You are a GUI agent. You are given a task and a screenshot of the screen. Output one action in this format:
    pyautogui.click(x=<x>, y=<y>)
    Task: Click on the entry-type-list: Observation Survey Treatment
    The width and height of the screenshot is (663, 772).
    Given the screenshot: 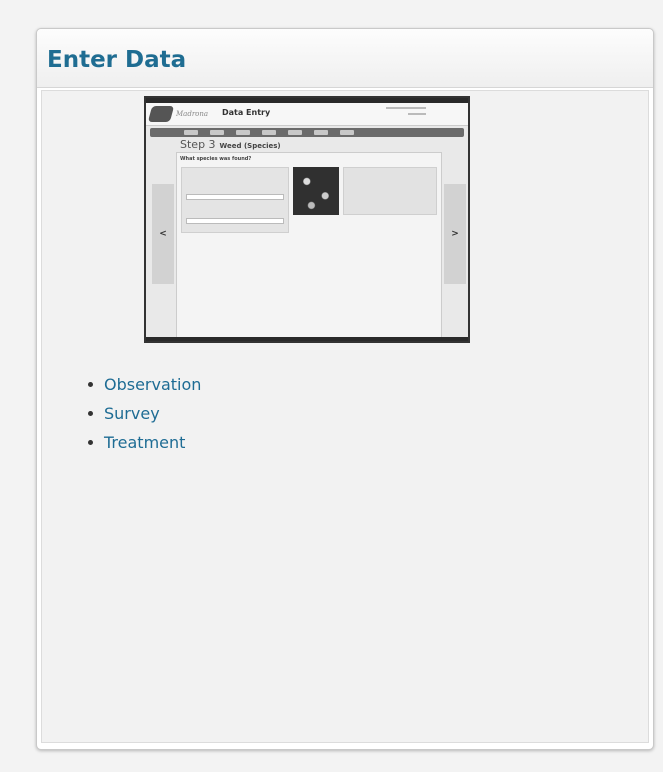 What is the action you would take?
    pyautogui.click(x=142, y=413)
    